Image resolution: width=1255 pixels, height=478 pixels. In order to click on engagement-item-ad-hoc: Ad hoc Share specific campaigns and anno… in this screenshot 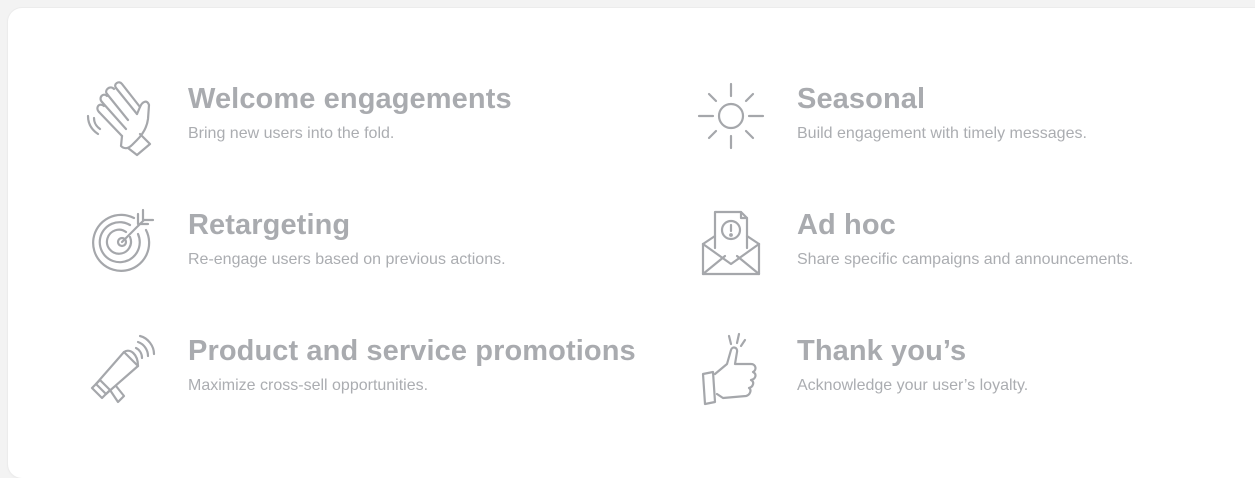, I will do `click(959, 265)`.